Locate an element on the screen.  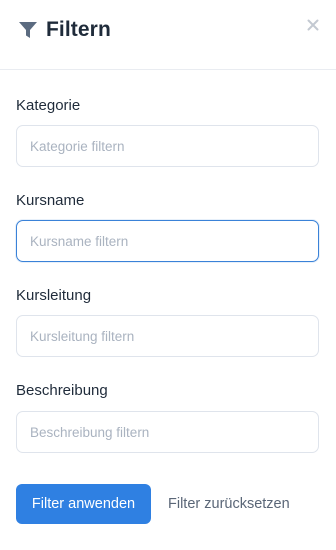
funnel-icon is located at coordinates (28, 30).